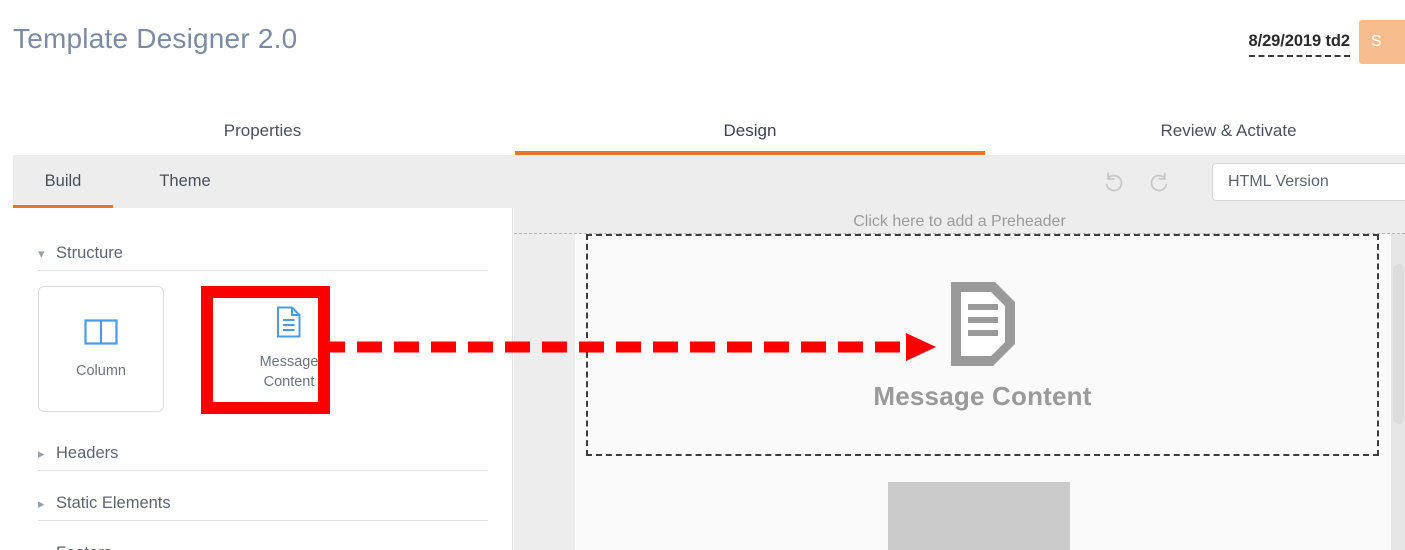 This screenshot has height=550, width=1405. I want to click on document-name-value: 8/29/2019 td2, so click(1299, 44).